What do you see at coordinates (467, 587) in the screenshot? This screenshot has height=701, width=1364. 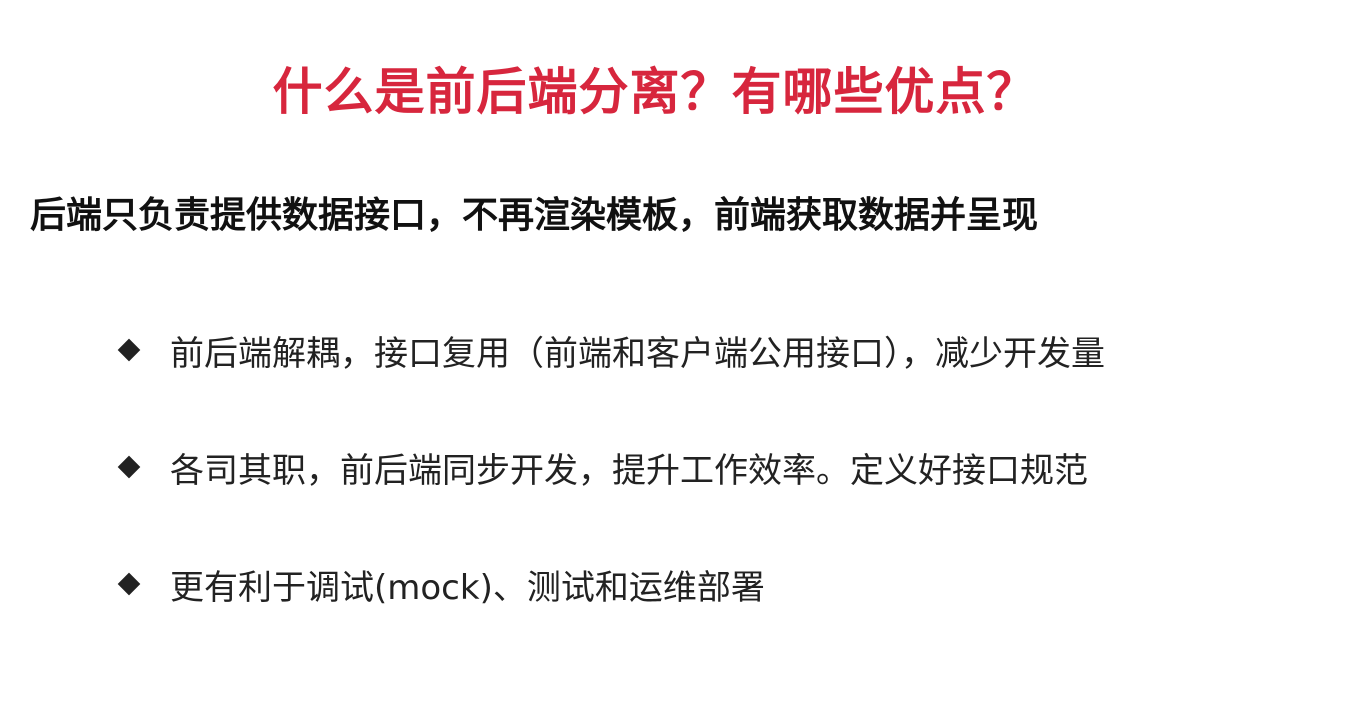 I see `bullet-text: 更有利于调试(mock)、测试和运维部署` at bounding box center [467, 587].